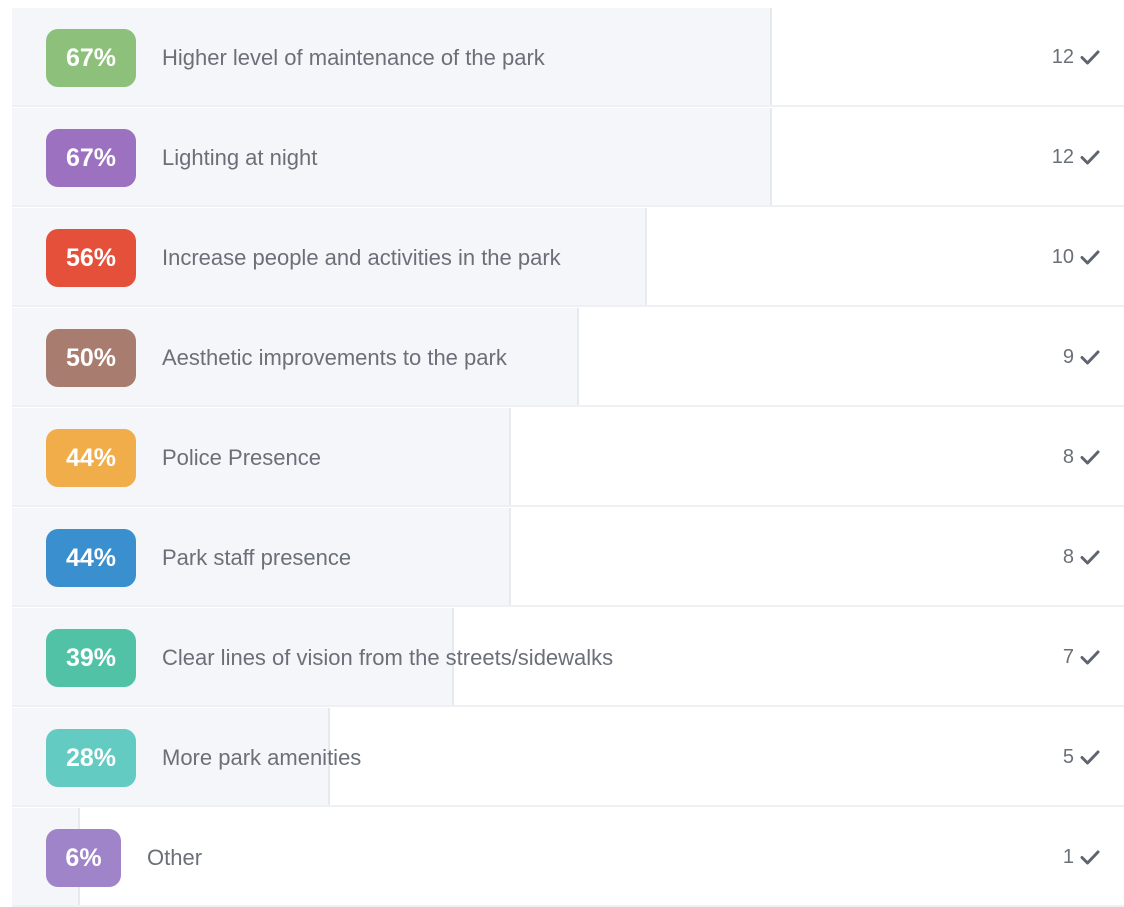  What do you see at coordinates (241, 457) in the screenshot?
I see `bar-label: Police Presence` at bounding box center [241, 457].